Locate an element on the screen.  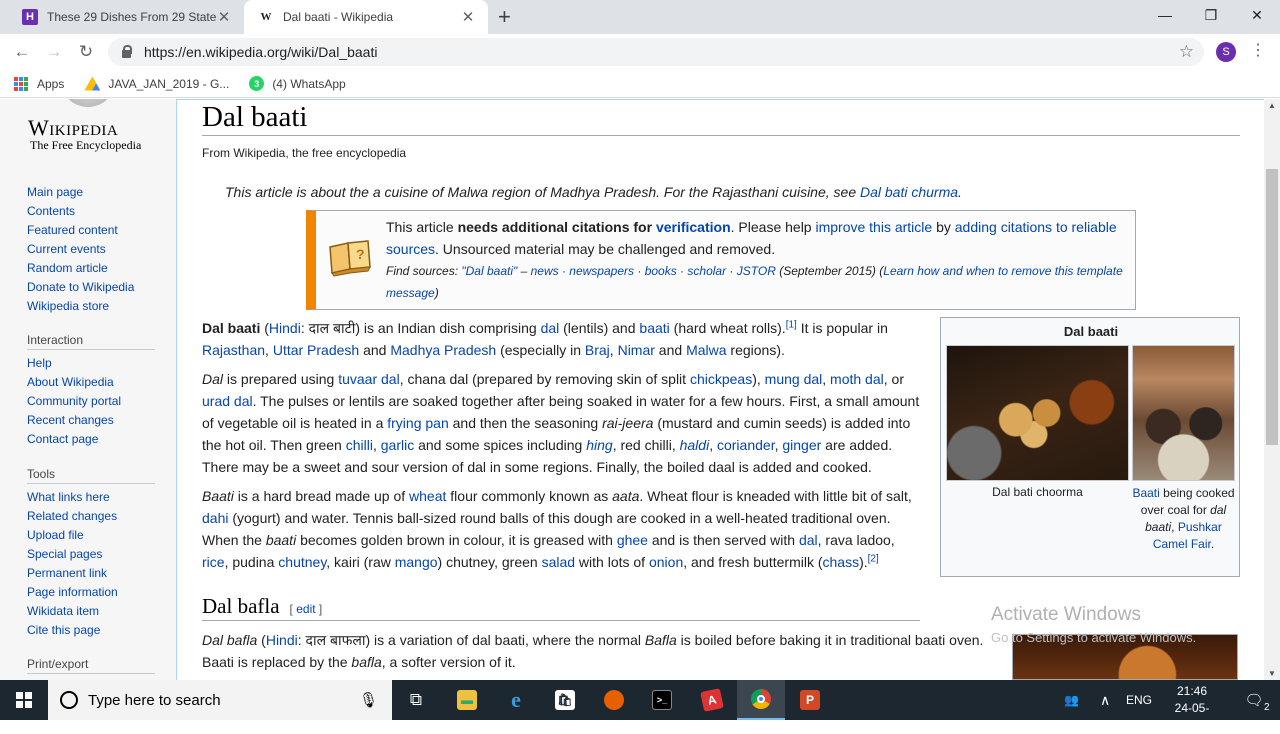
bookmark-apps: Apps is located at coordinates (39, 83).